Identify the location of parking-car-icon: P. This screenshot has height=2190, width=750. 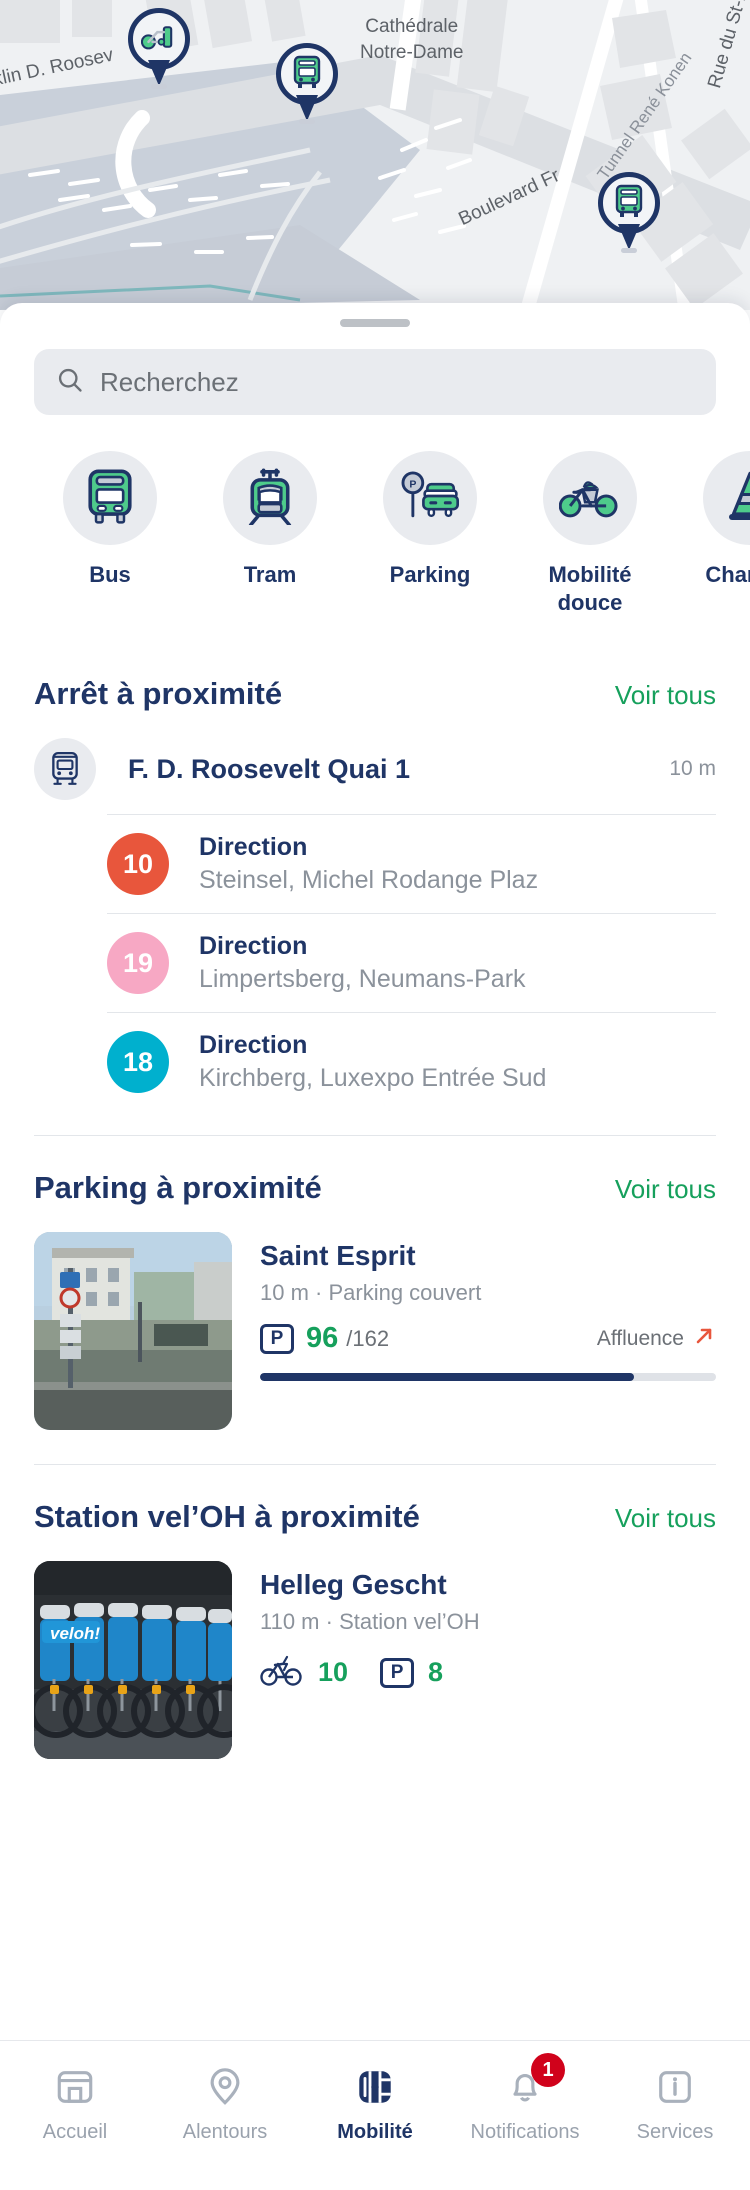
(430, 498).